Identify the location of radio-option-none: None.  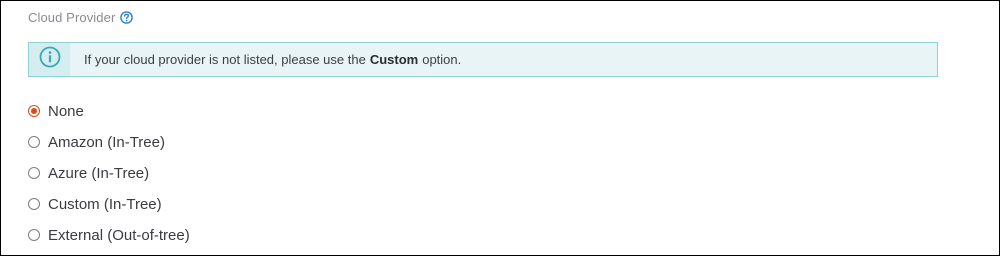
(56, 111).